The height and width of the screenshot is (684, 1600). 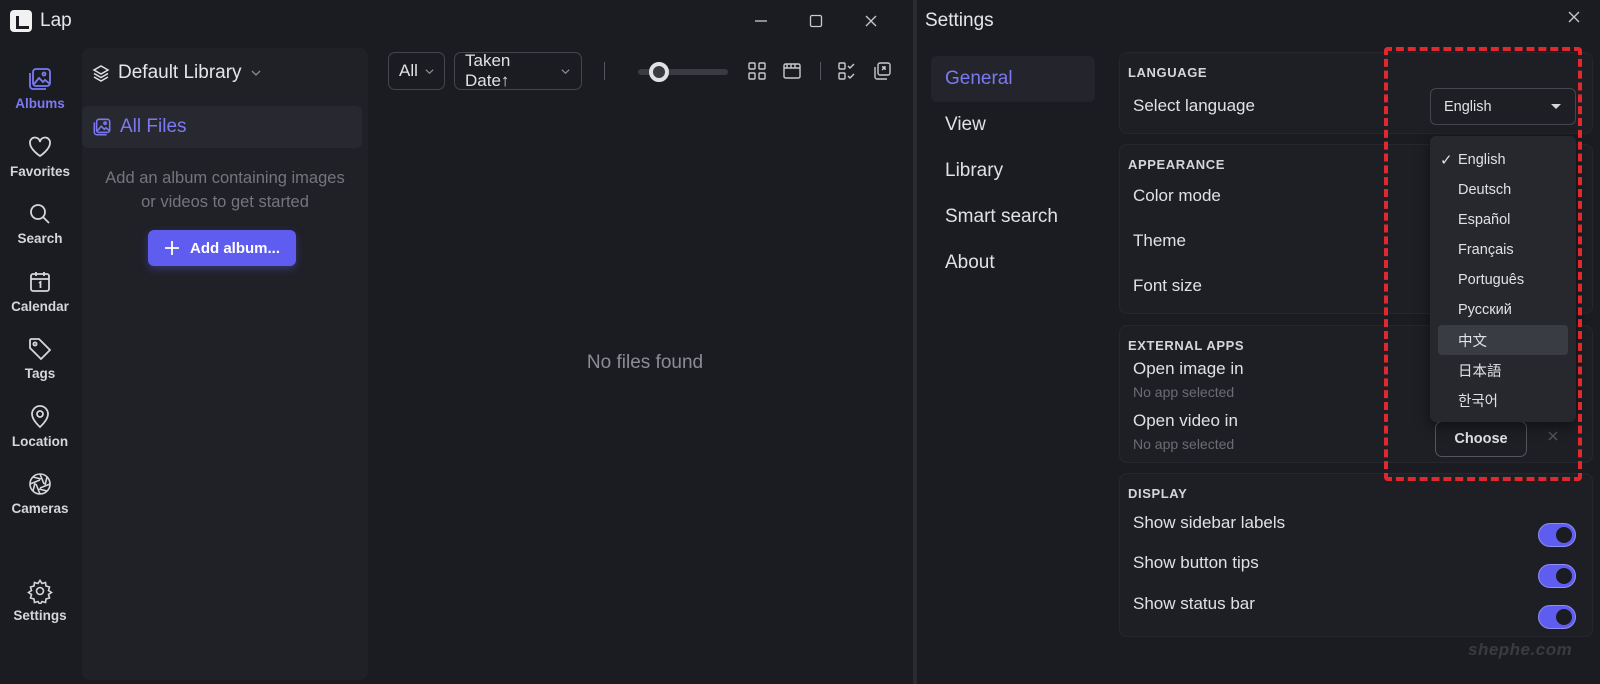 I want to click on slider-thumb, so click(x=658, y=72).